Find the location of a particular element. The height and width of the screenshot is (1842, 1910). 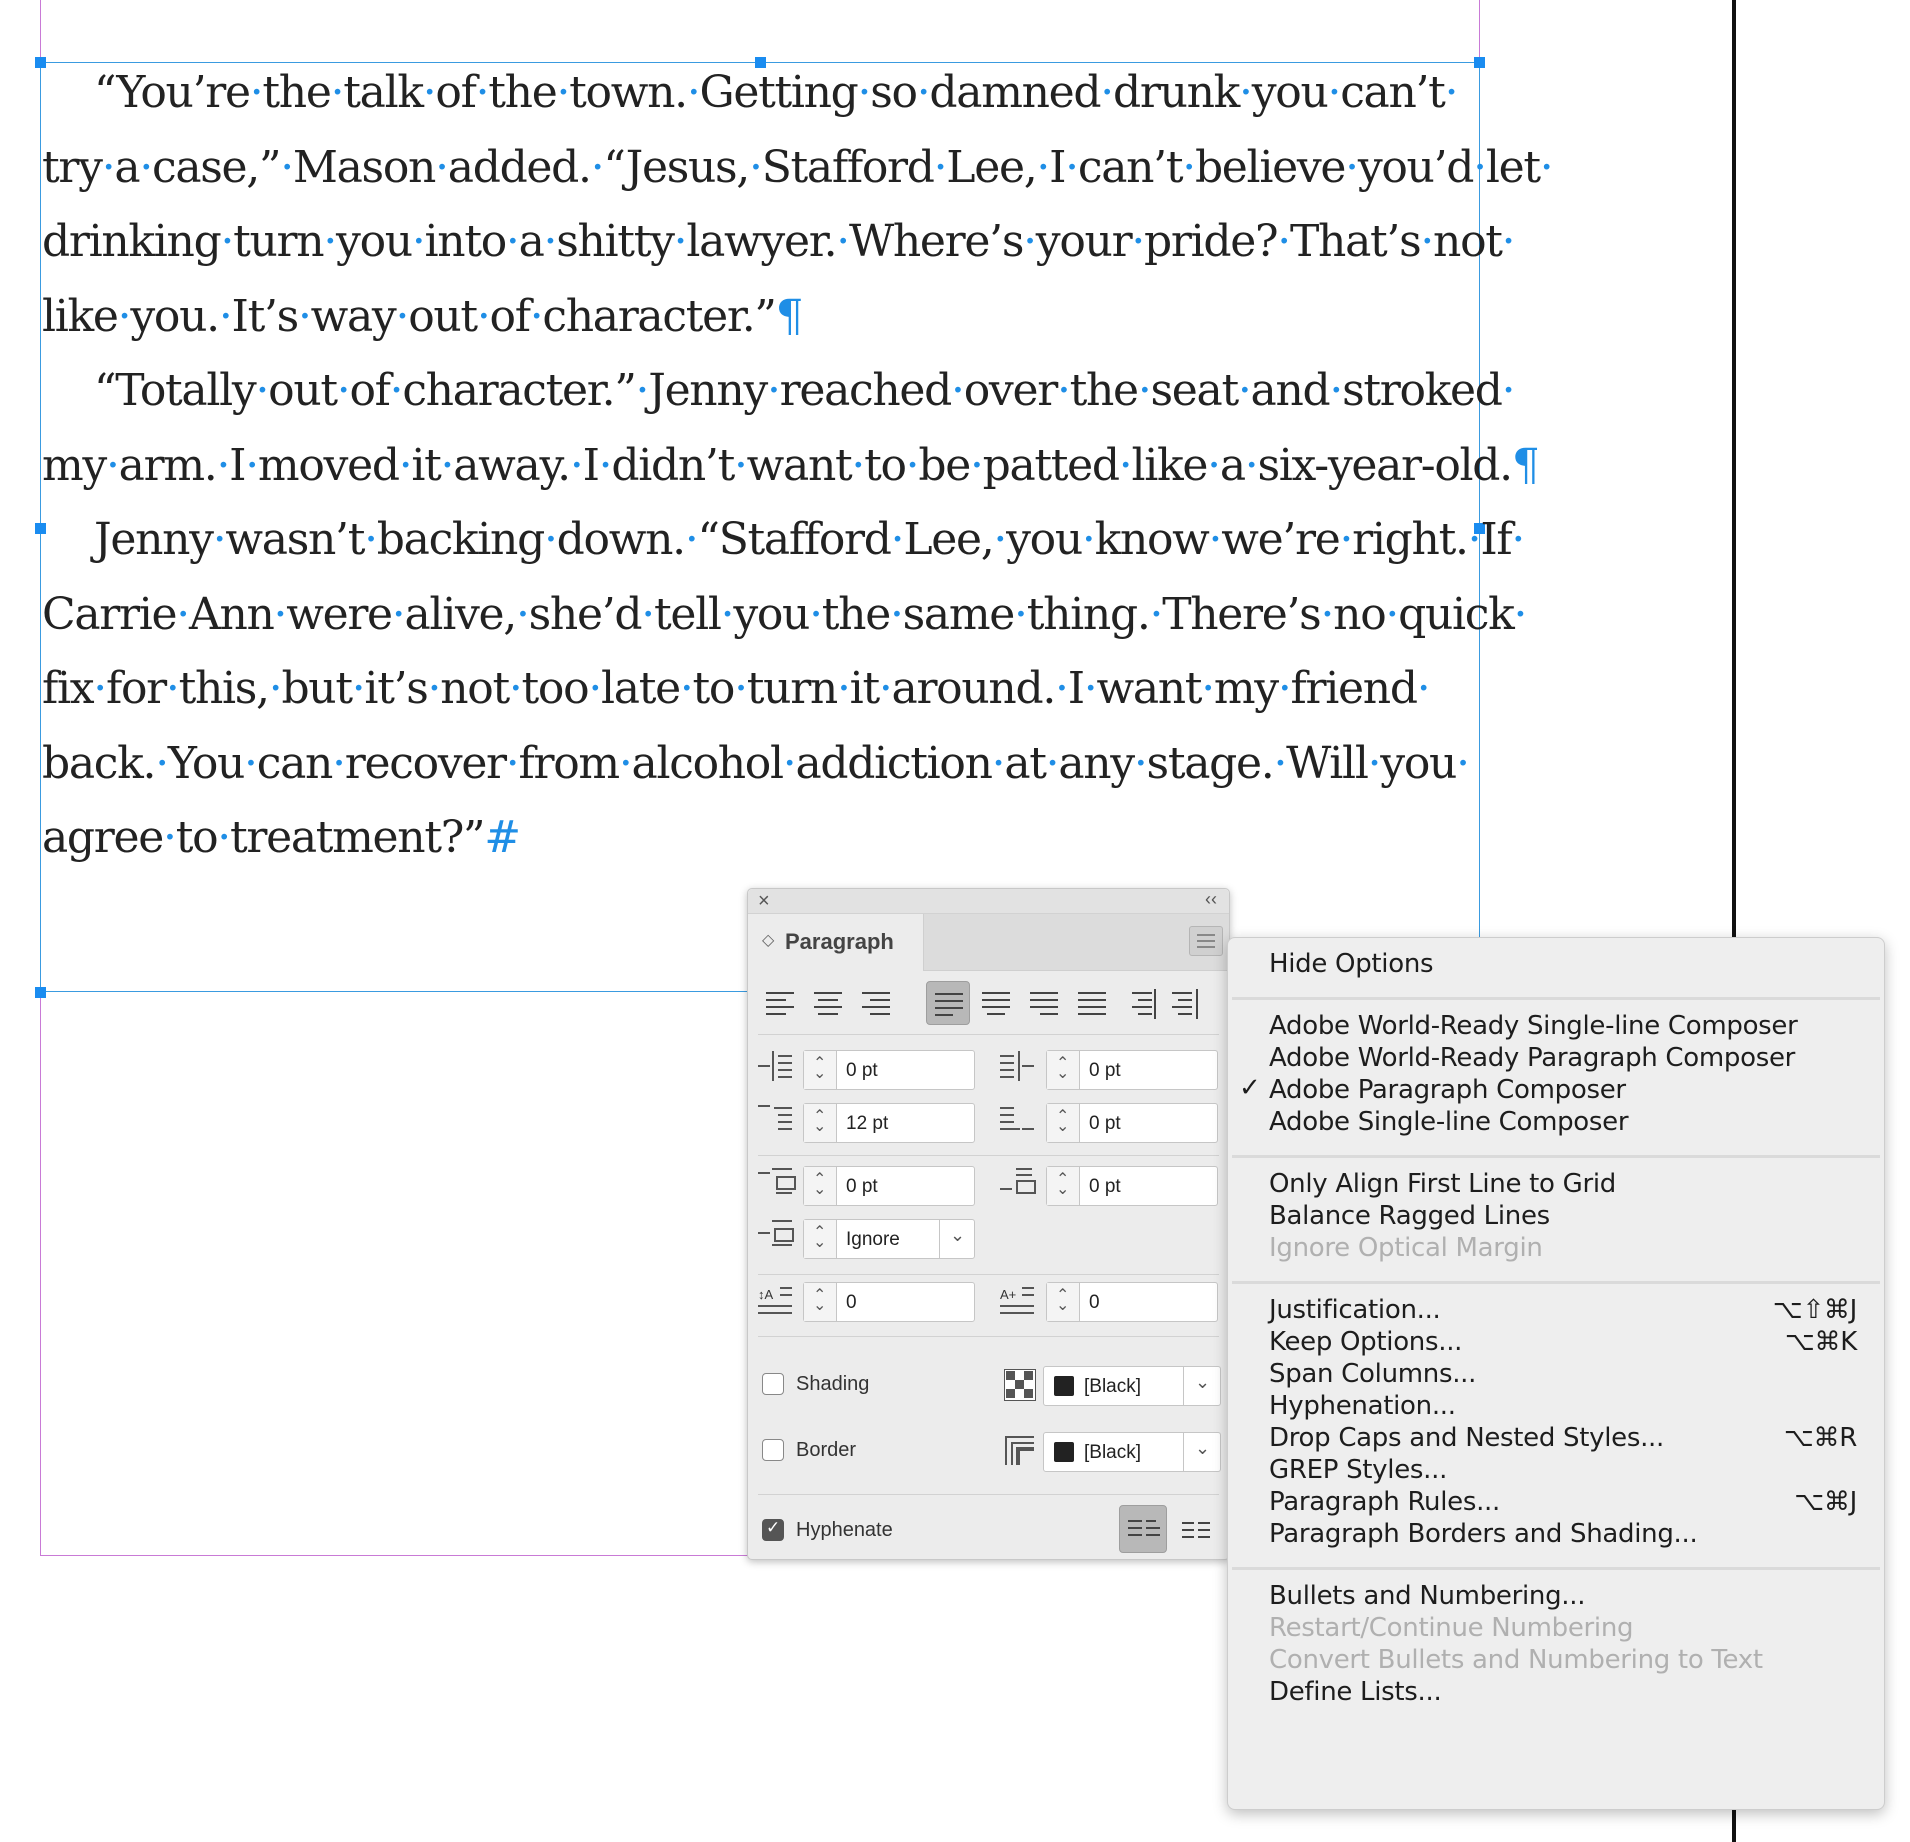

shading-swatch-icon is located at coordinates (1020, 1385).